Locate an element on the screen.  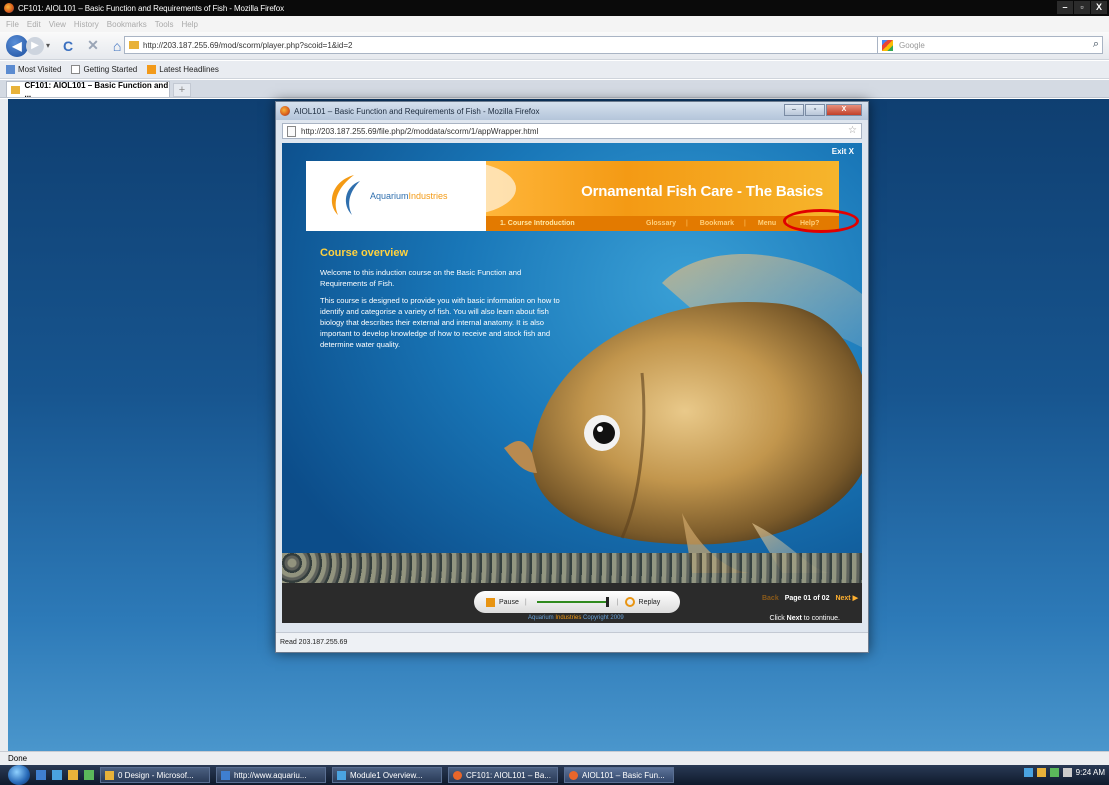
system-tray: 9:24 AM is located at coordinates (1064, 772).